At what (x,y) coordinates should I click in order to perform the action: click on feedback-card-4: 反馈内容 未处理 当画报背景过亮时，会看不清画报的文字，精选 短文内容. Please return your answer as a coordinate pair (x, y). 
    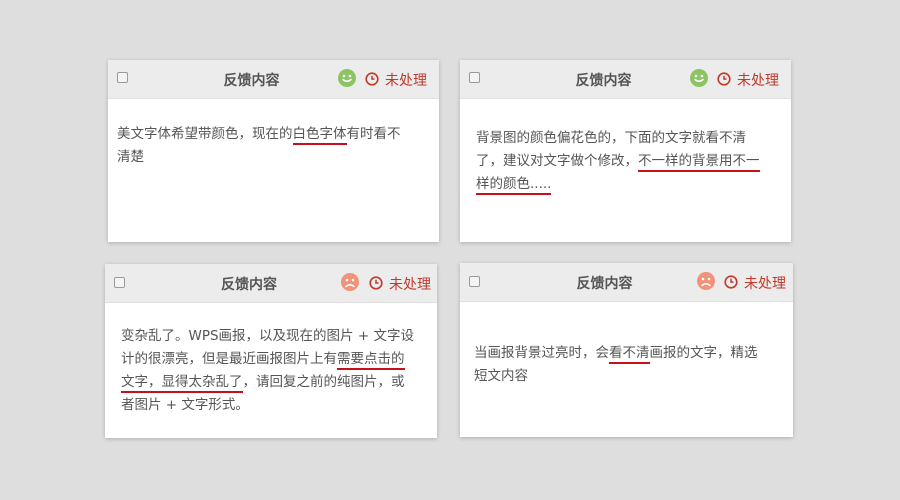
    Looking at the image, I should click on (626, 350).